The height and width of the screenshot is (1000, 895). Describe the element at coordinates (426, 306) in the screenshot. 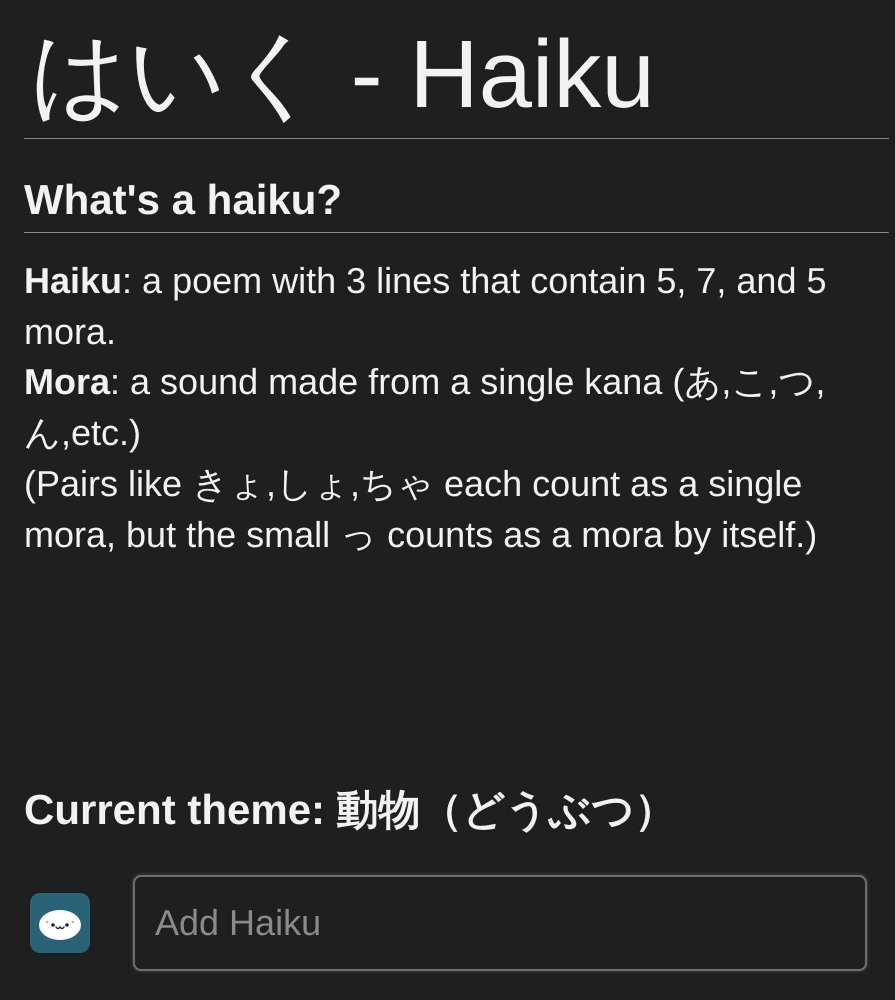

I see `definition-text: Haiku: a poem with 3 lines that contain 5, 7, and 5 mora.` at that location.